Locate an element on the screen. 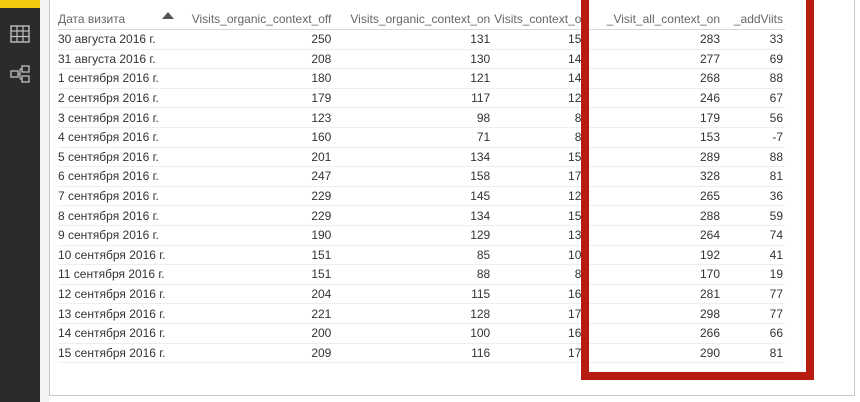 The image size is (860, 402). cell-date: 15 сентября 2016 г. is located at coordinates (116, 353).